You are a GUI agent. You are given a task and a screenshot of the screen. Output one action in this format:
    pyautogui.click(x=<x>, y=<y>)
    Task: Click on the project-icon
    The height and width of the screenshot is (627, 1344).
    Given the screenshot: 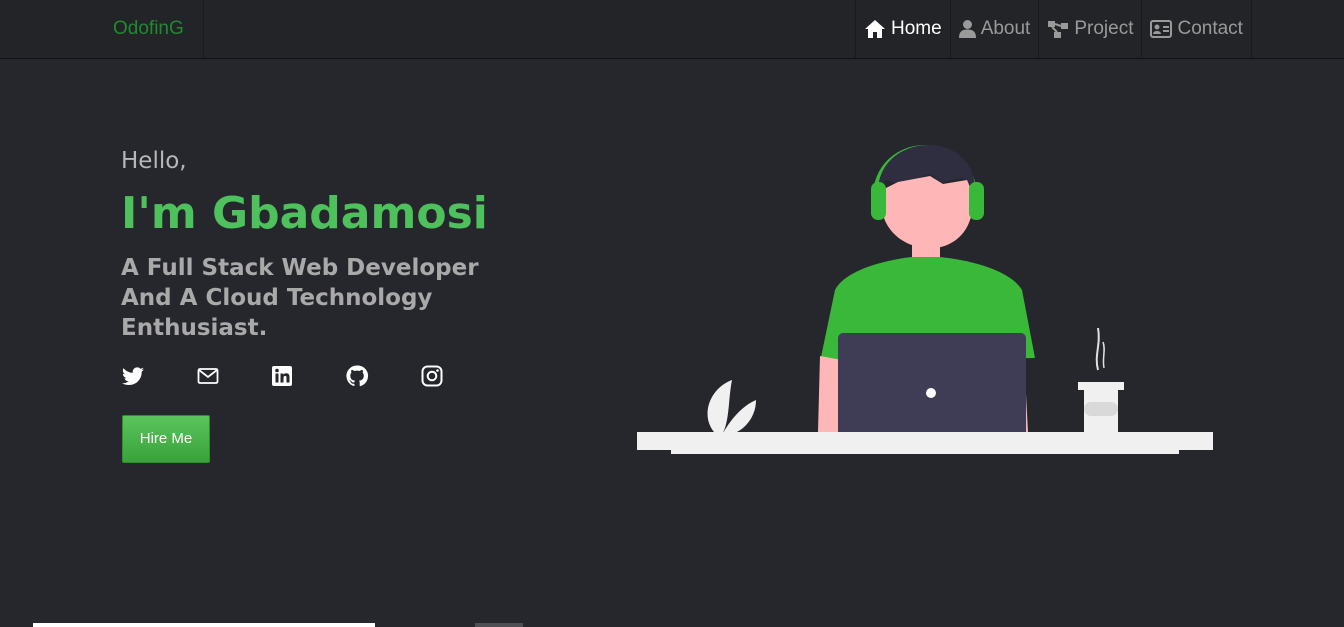 What is the action you would take?
    pyautogui.click(x=1058, y=29)
    